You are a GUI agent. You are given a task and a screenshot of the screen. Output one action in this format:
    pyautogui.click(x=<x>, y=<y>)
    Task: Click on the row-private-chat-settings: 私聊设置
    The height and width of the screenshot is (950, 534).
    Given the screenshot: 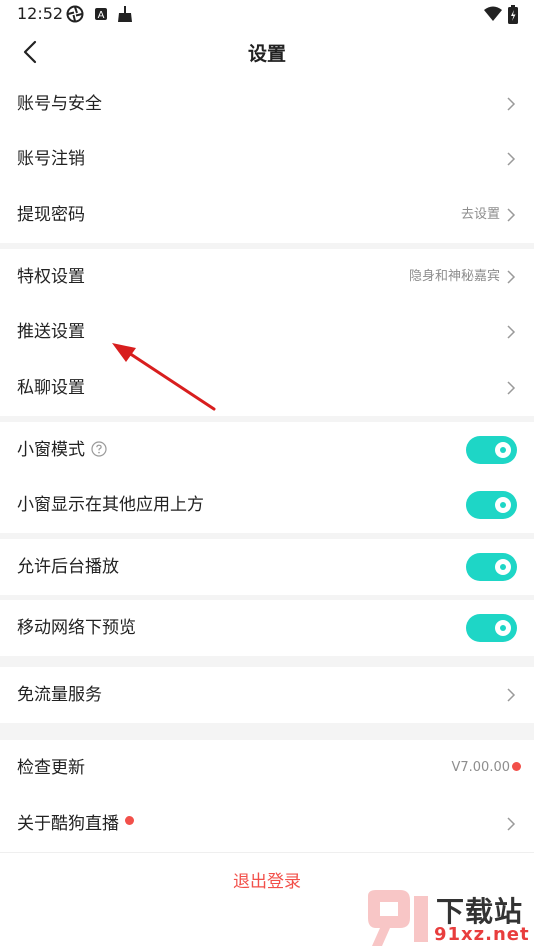 What is the action you would take?
    pyautogui.click(x=267, y=388)
    